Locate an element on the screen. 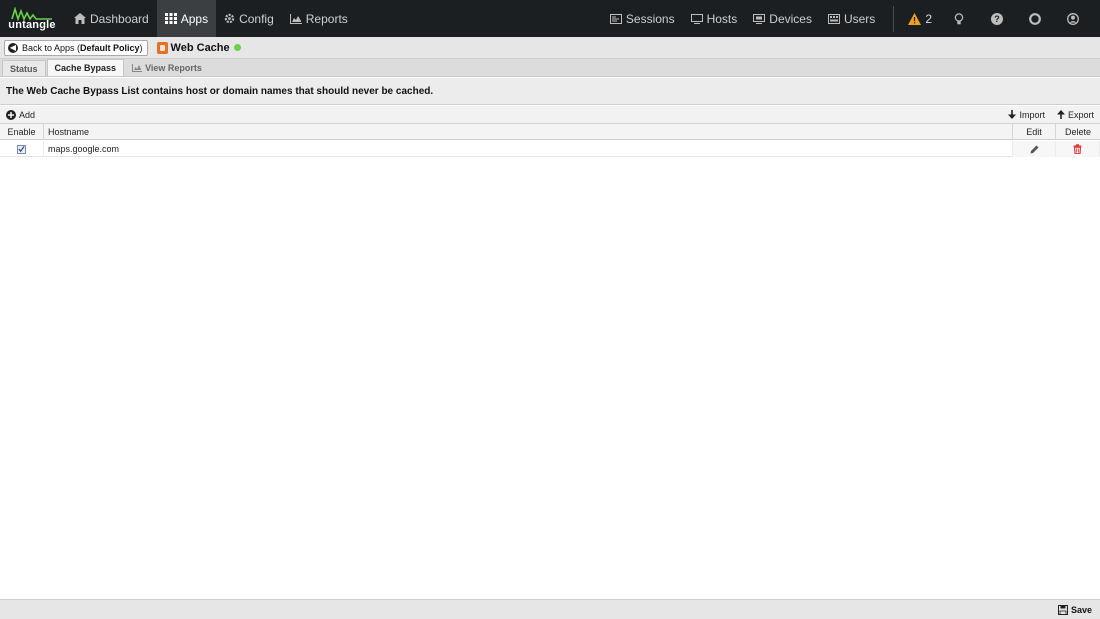 The width and height of the screenshot is (1100, 619). nav-users: Users is located at coordinates (851, 18).